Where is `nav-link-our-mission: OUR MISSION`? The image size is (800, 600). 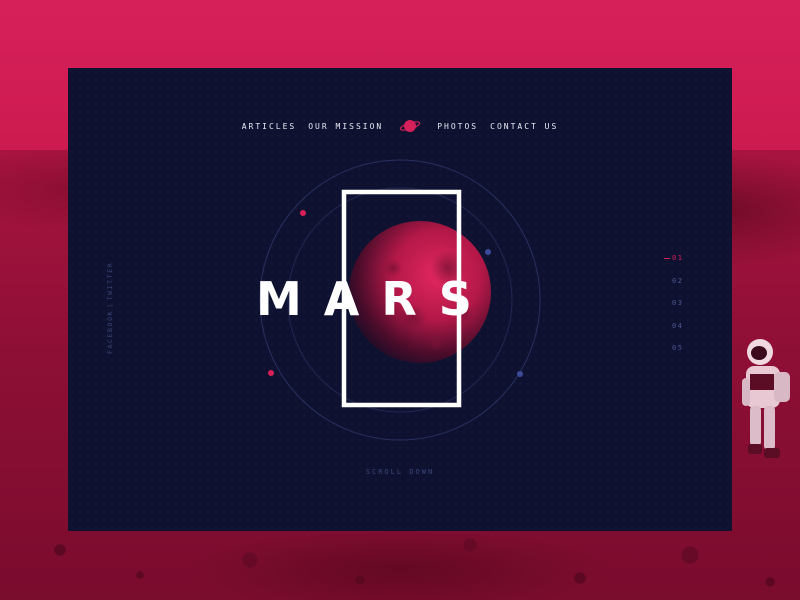
nav-link-our-mission: OUR MISSION is located at coordinates (345, 126).